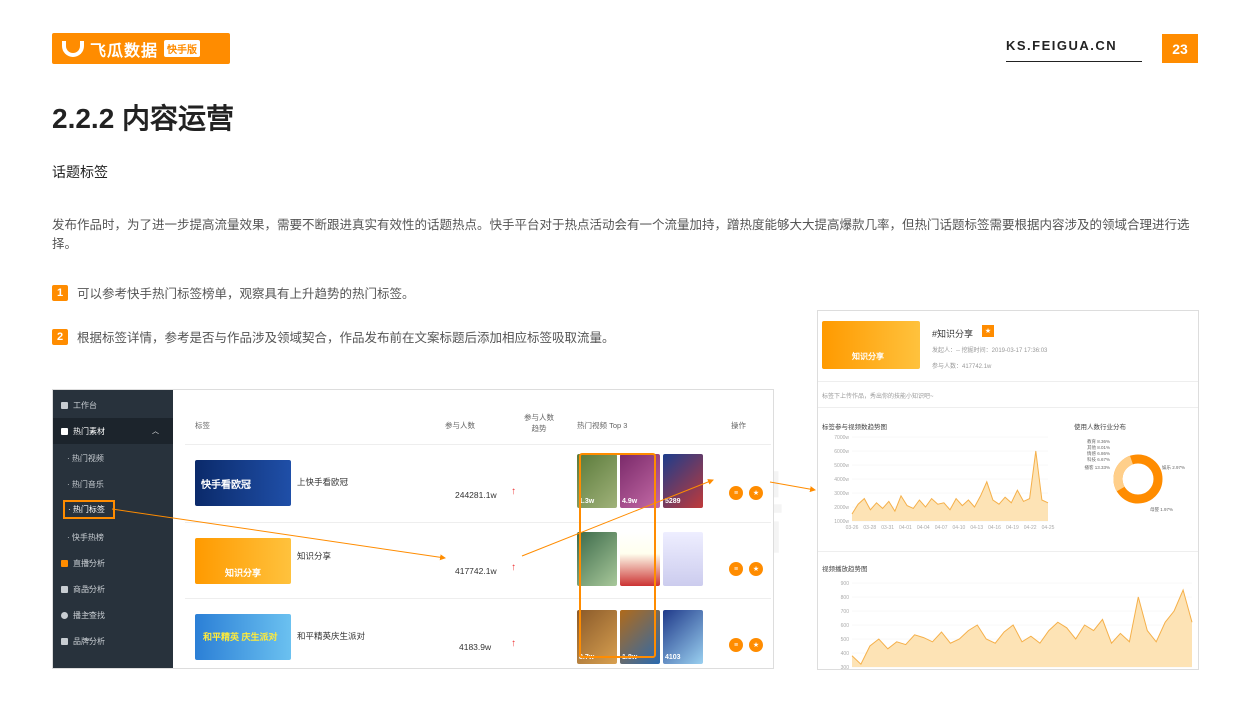 Image resolution: width=1250 pixels, height=703 pixels. What do you see at coordinates (976, 528) in the screenshot?
I see `x-tick-label: 04-13` at bounding box center [976, 528].